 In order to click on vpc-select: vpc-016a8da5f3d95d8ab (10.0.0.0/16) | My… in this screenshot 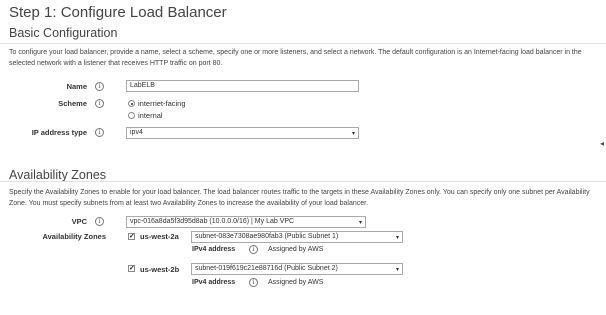, I will do `click(246, 222)`.